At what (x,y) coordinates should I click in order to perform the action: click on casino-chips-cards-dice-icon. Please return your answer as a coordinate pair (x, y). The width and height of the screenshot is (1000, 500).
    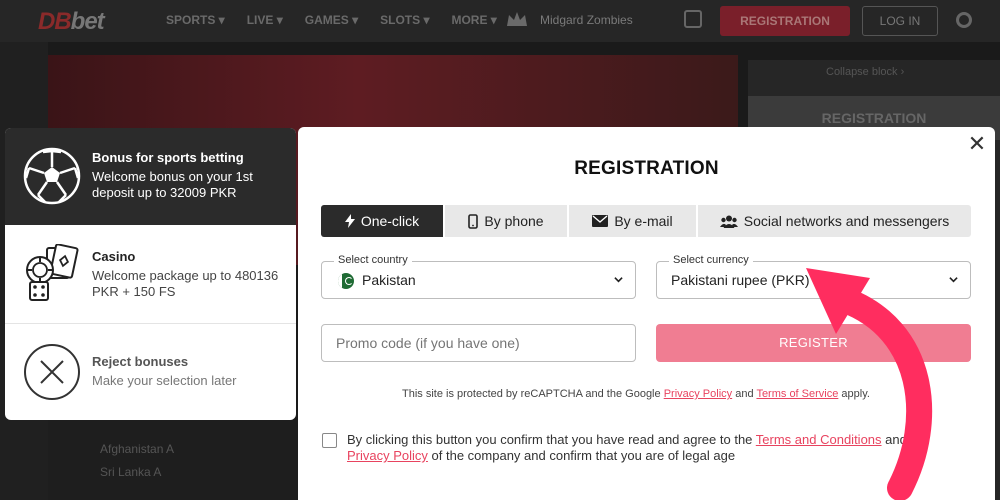
    Looking at the image, I should click on (52, 272).